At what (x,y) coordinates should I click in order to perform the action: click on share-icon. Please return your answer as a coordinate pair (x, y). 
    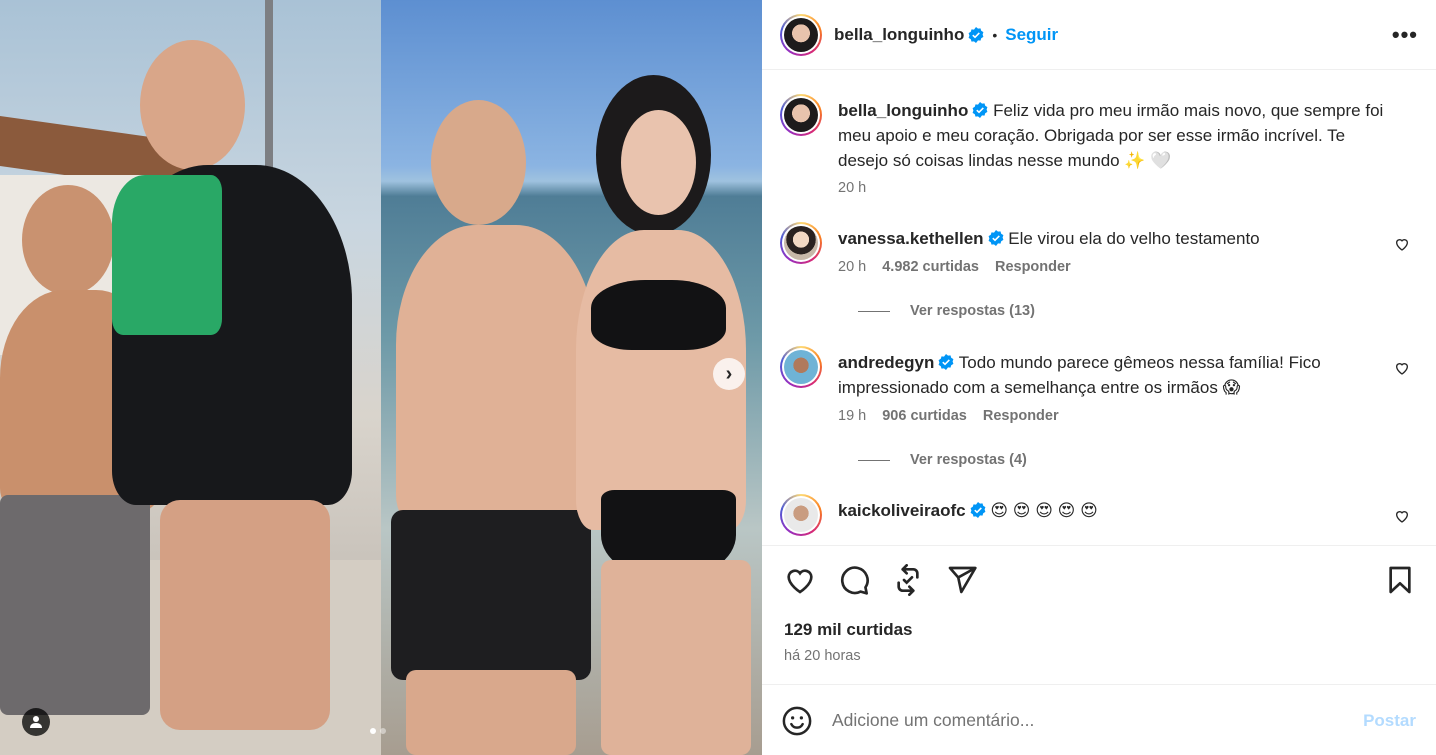
    Looking at the image, I should click on (962, 580).